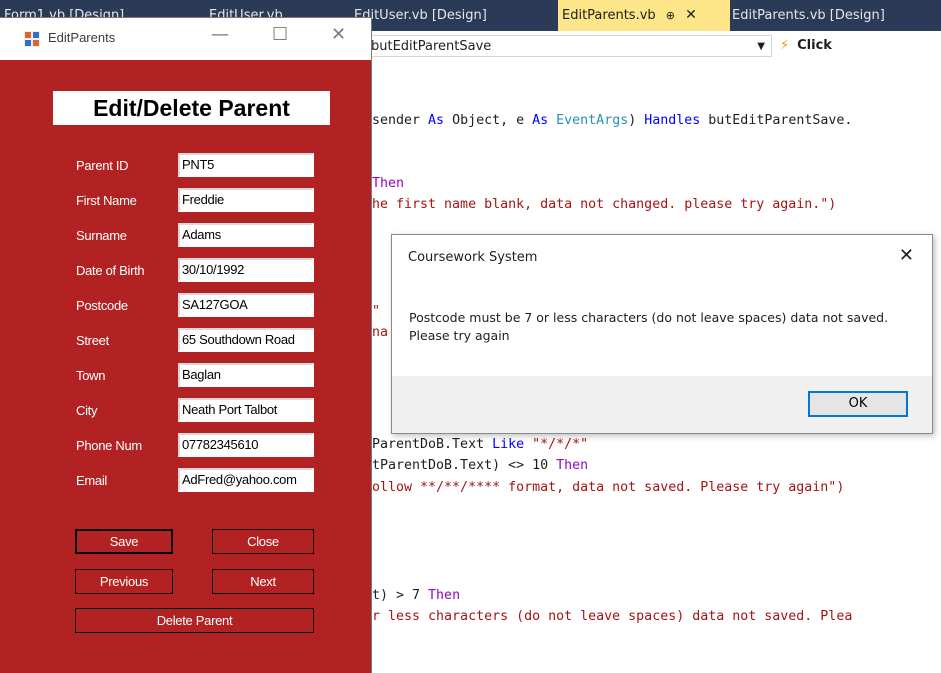  I want to click on code-line: Then, so click(388, 183).